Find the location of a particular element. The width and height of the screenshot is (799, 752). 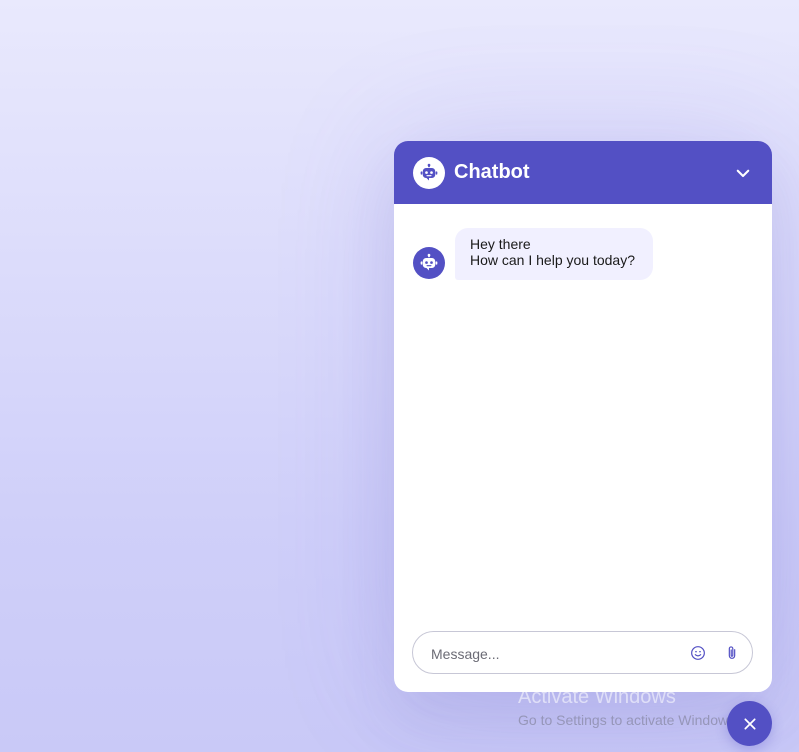

message-composer is located at coordinates (582, 652).